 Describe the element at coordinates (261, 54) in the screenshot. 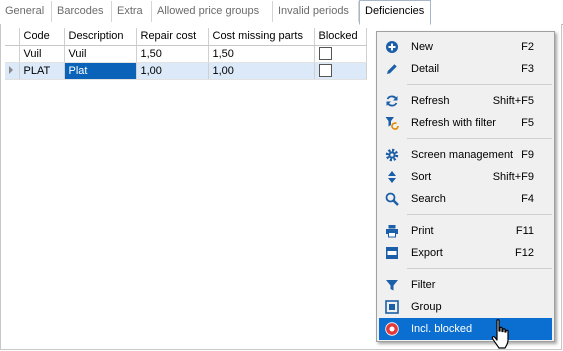

I see `cell-cost-missing-parts: 1,50` at that location.